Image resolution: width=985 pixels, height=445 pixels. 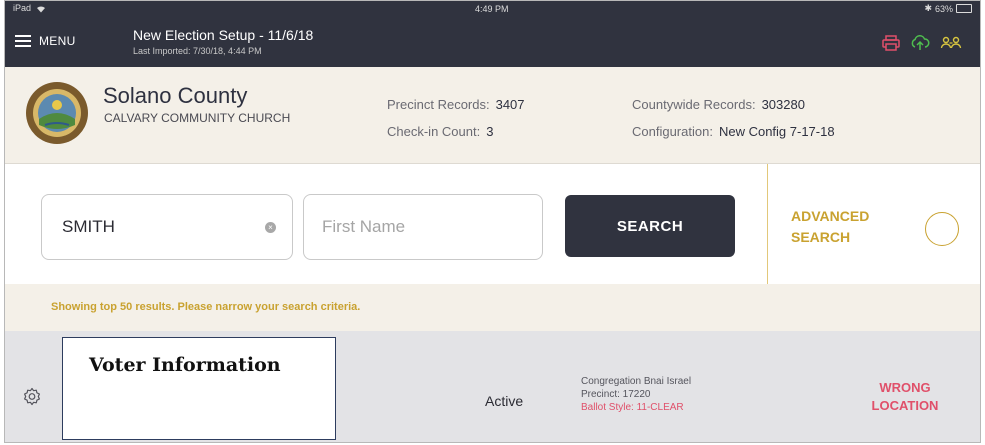 I want to click on precinct-stats: Precinct Records: 3407 Check-in Count: 3, so click(x=456, y=118).